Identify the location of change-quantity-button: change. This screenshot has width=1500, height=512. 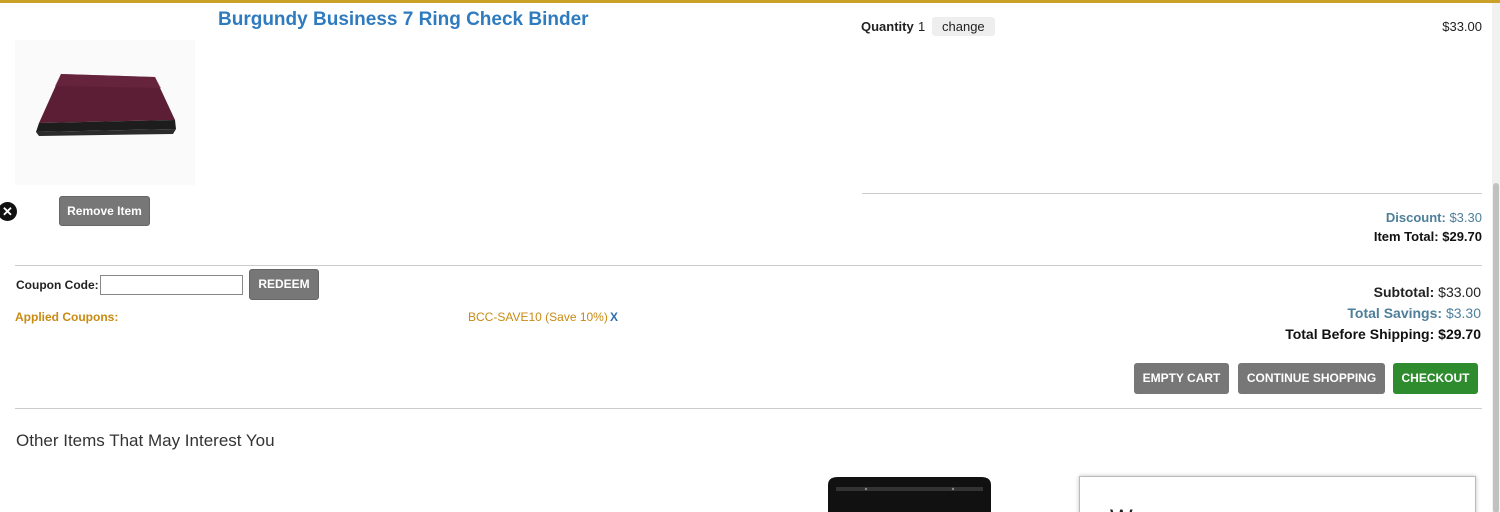
(963, 26).